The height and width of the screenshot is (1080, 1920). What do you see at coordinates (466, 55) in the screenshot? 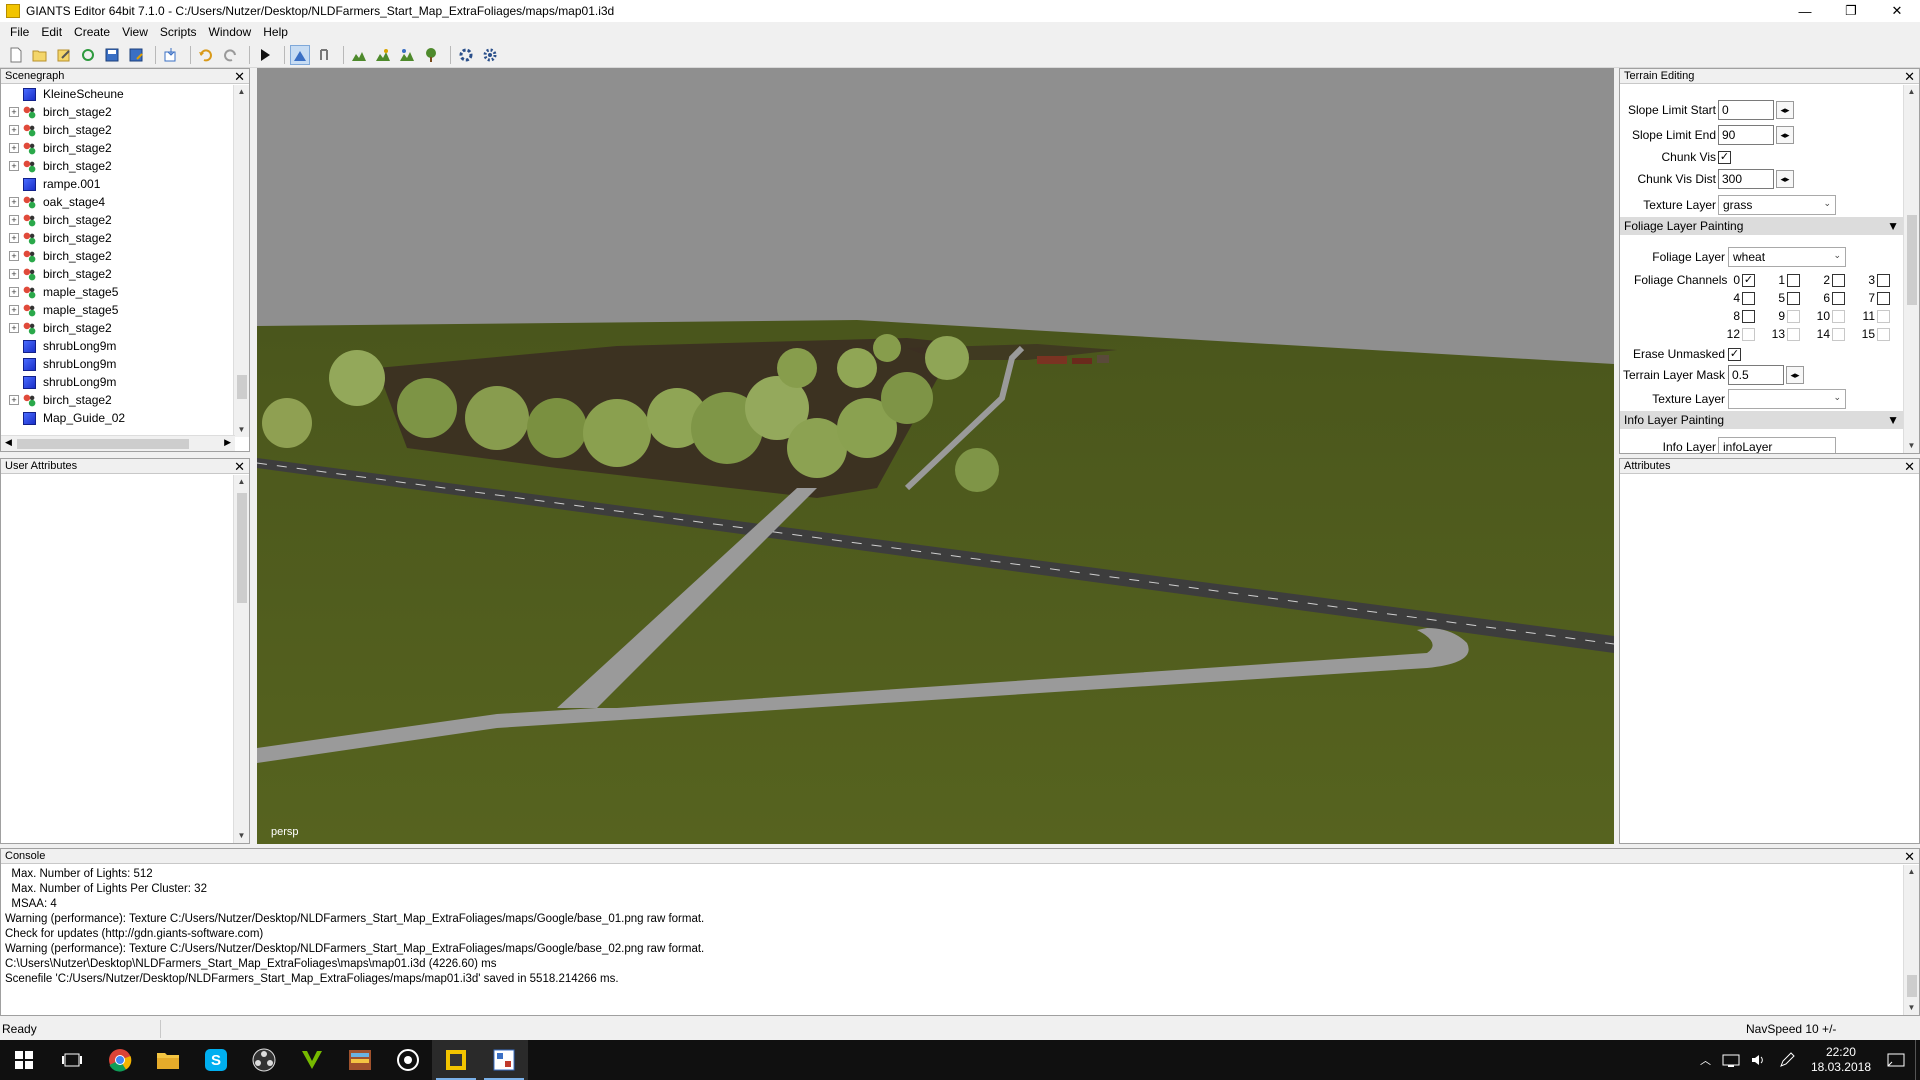
I see `settings-icon` at bounding box center [466, 55].